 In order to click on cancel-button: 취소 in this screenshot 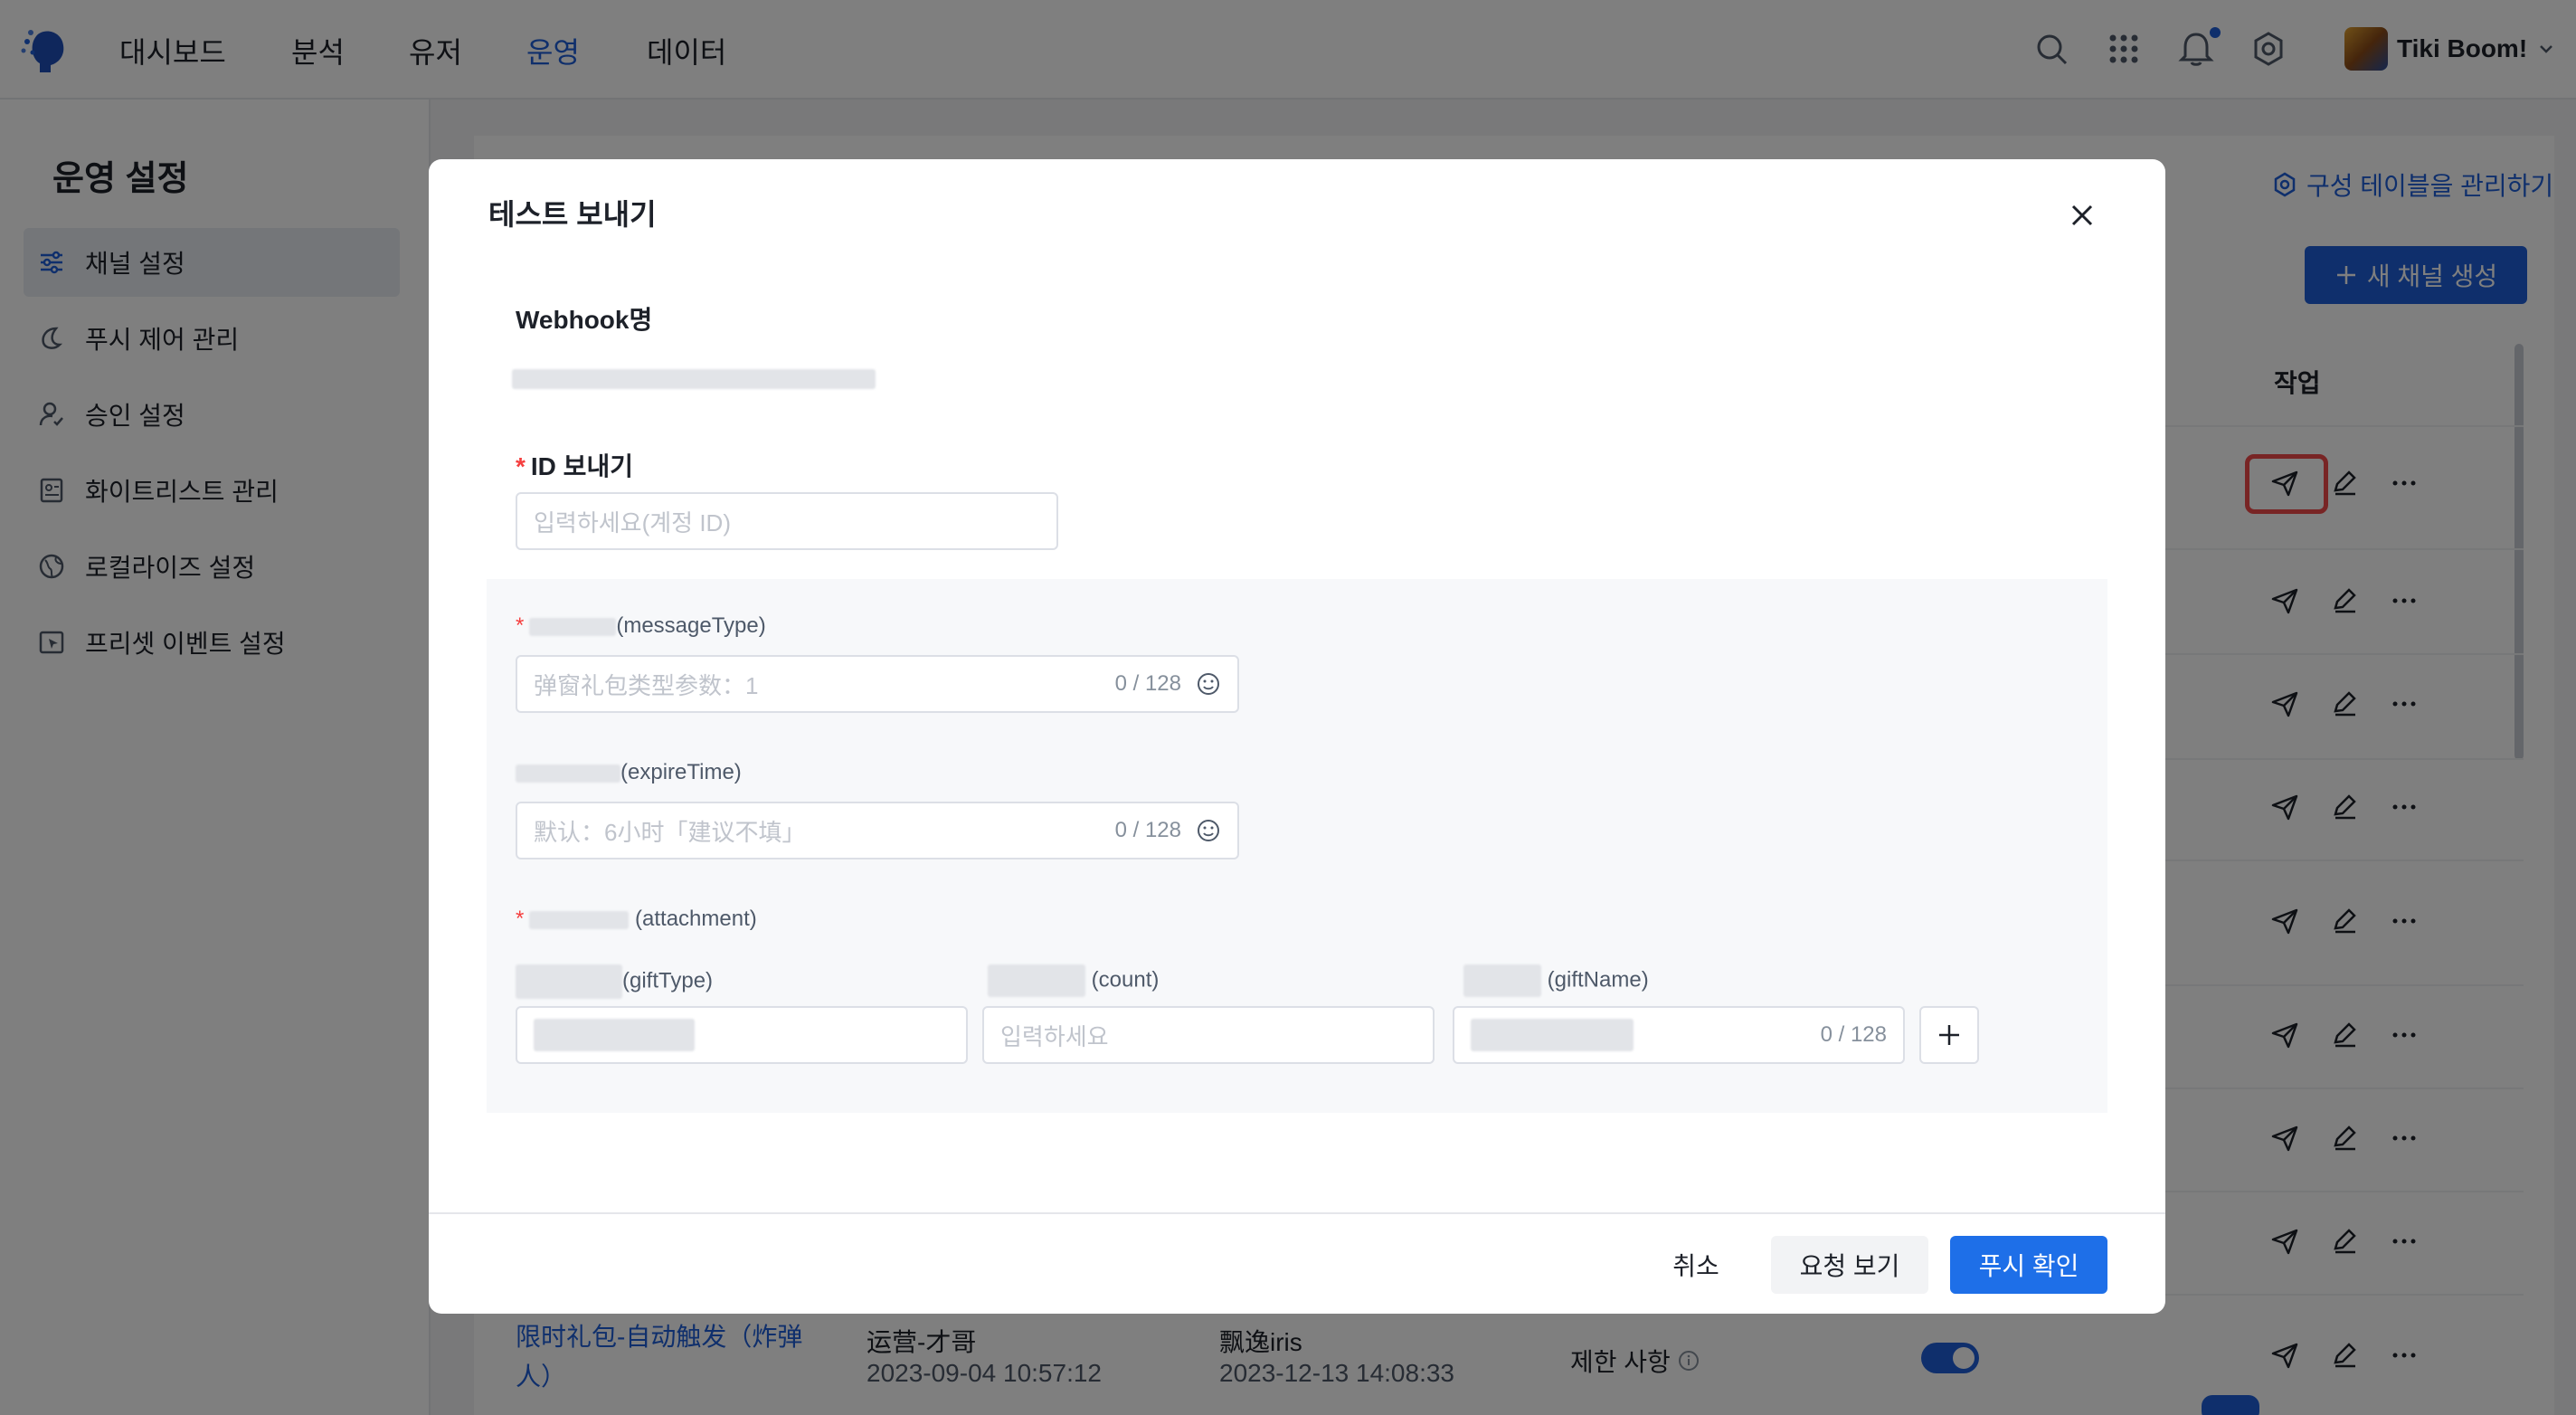, I will do `click(1696, 1265)`.